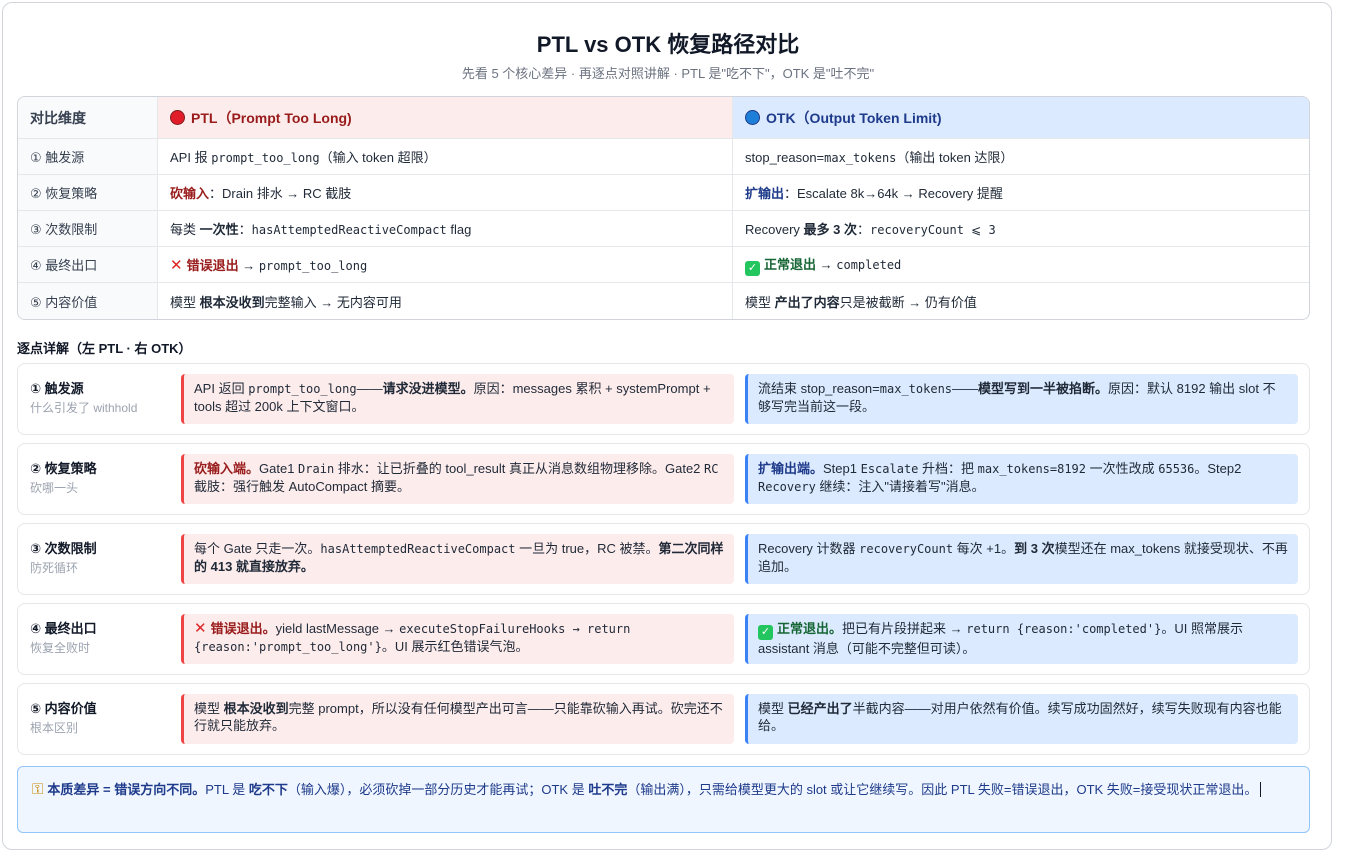 The image size is (1345, 858). I want to click on row-otk-cell: stop_reason=max_tokens（输出 token 达限）, so click(1021, 157).